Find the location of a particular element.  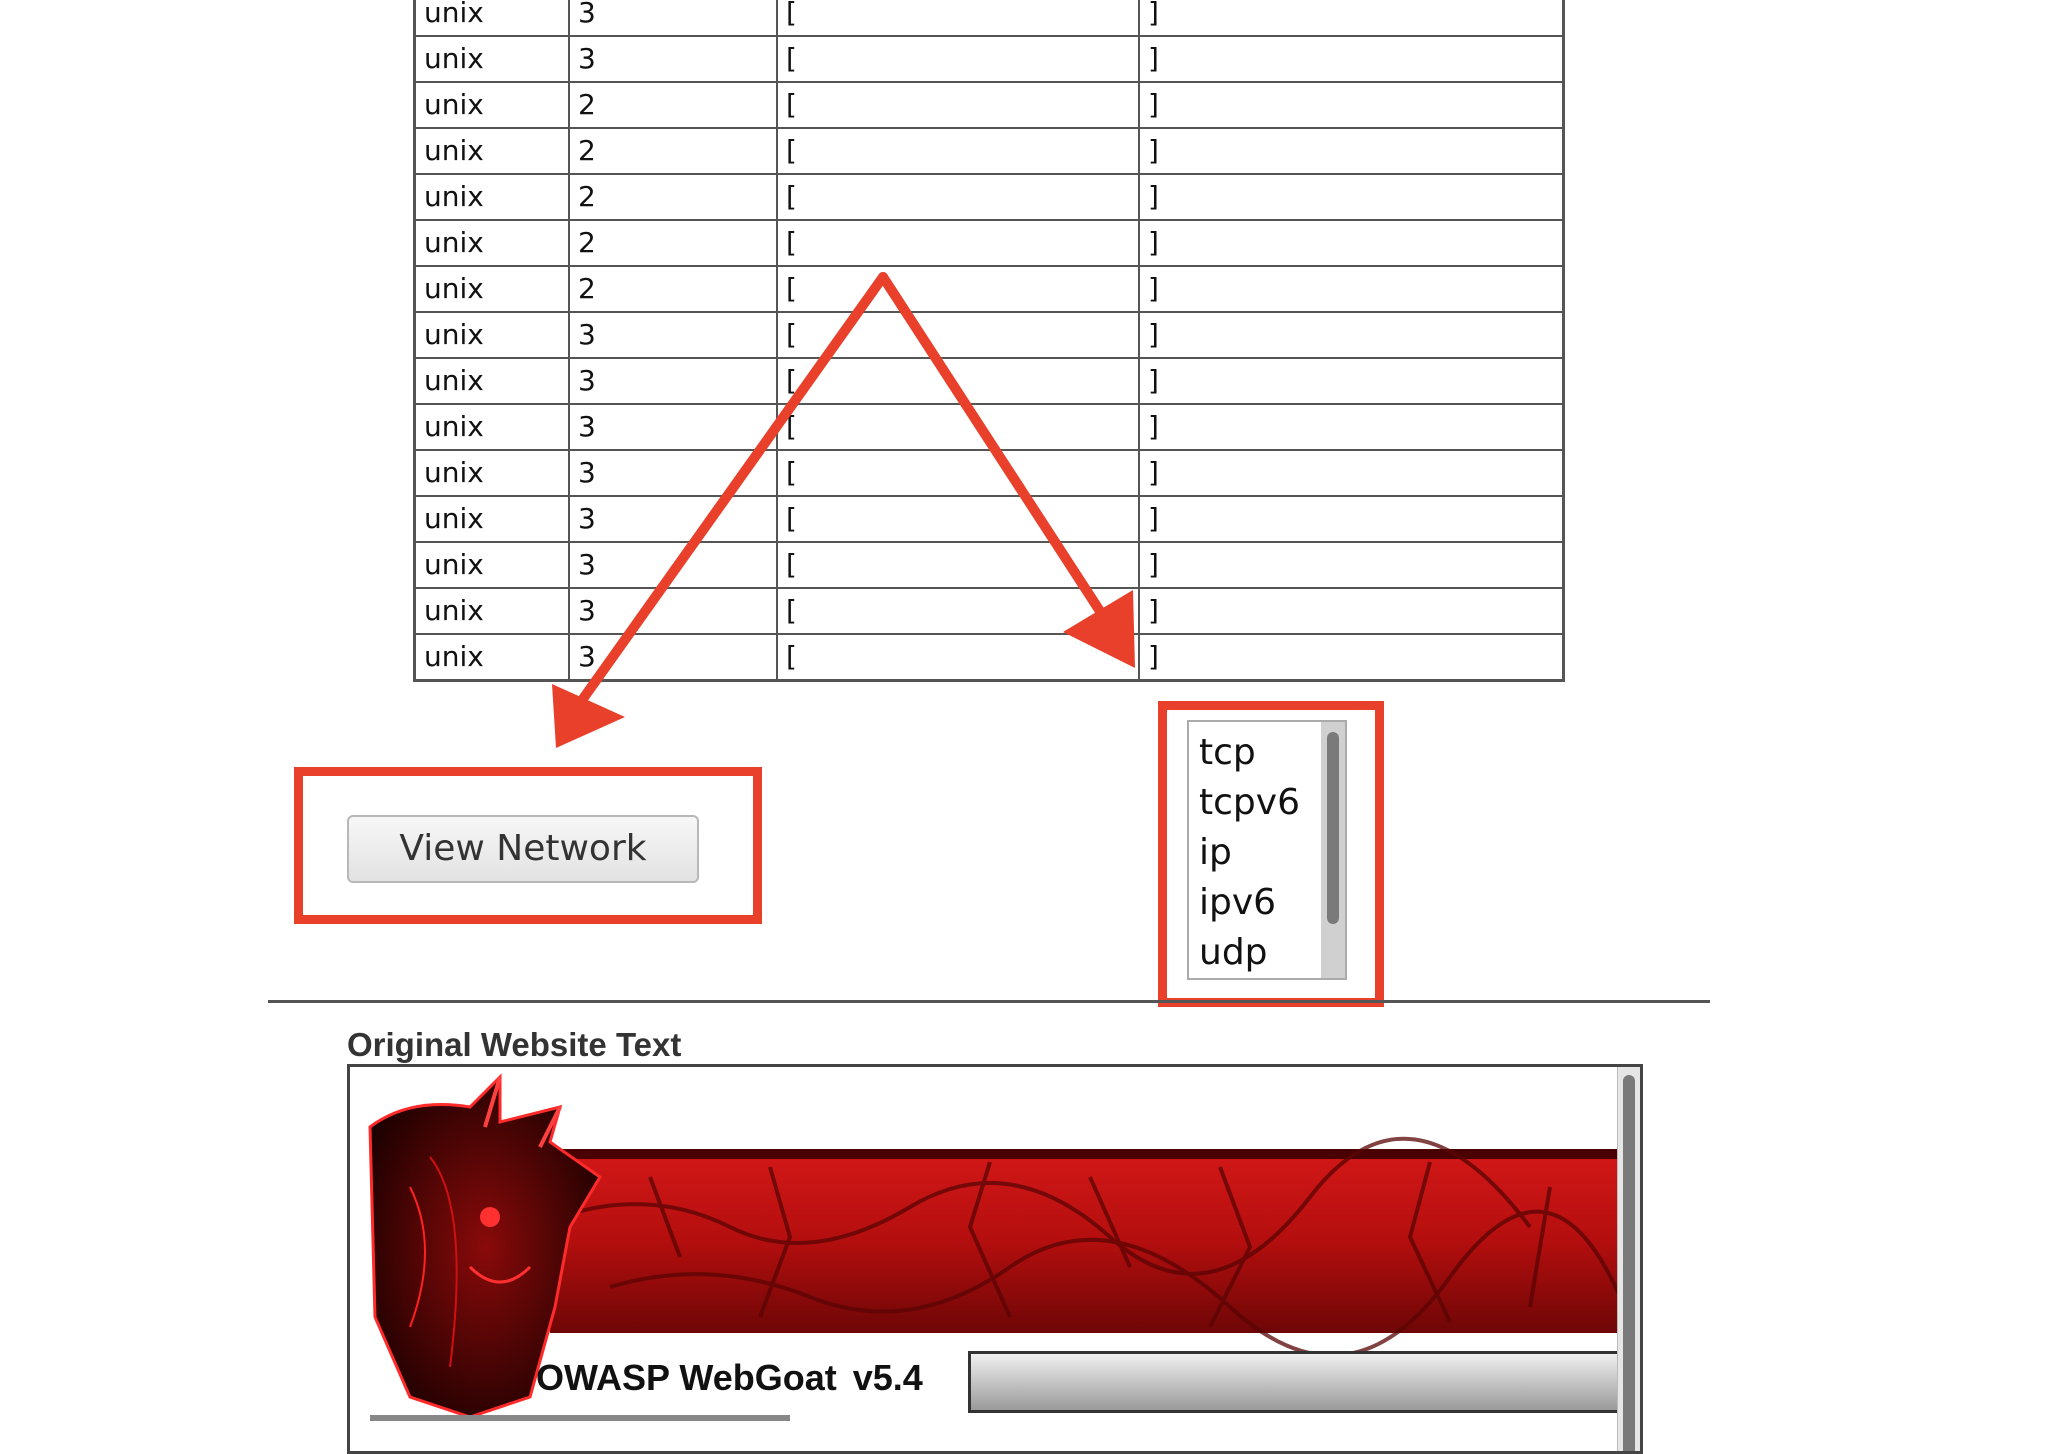

banner-version: v5.4 is located at coordinates (887, 1377).